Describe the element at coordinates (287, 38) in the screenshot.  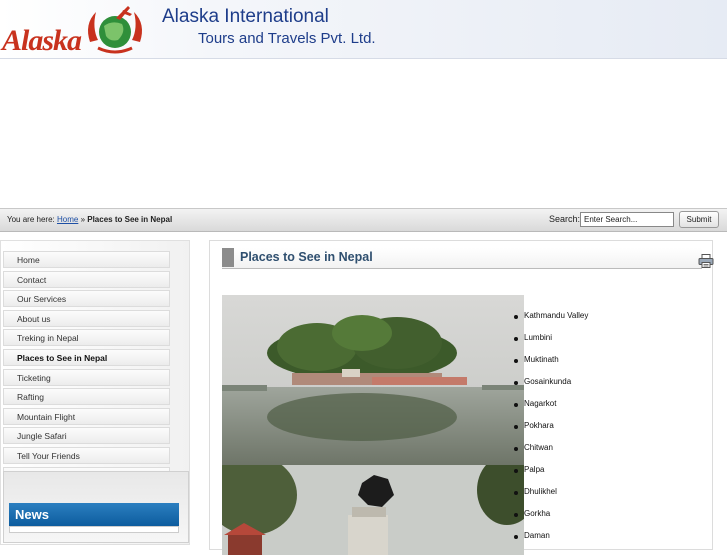
I see `company-subtitle: Tours and Travels Pvt. Ltd.` at that location.